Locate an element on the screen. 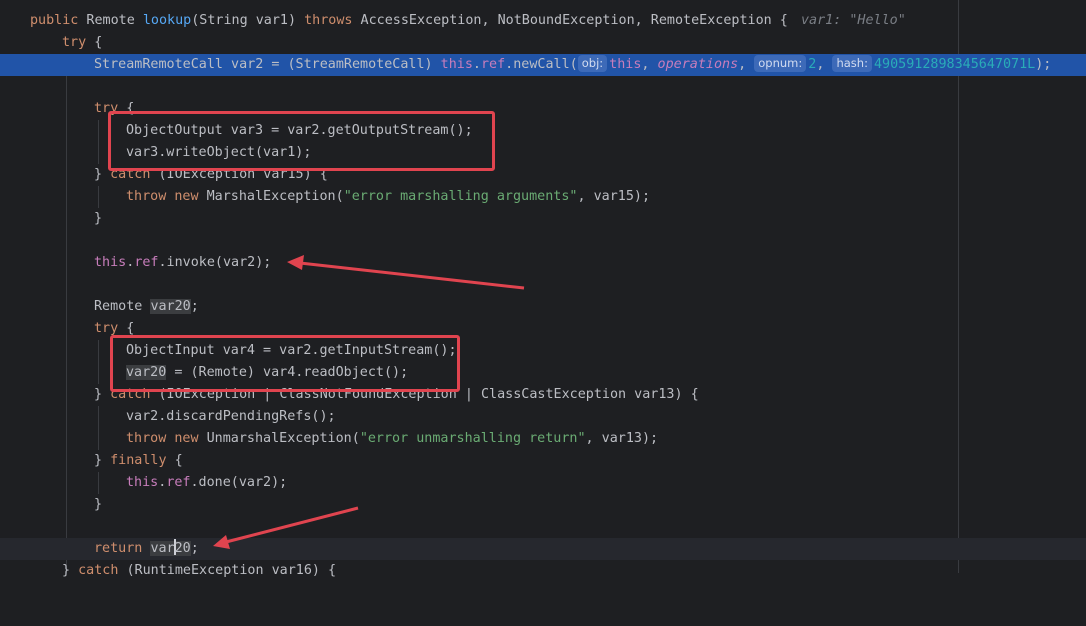  annotation-arrow-return is located at coordinates (292, 525).